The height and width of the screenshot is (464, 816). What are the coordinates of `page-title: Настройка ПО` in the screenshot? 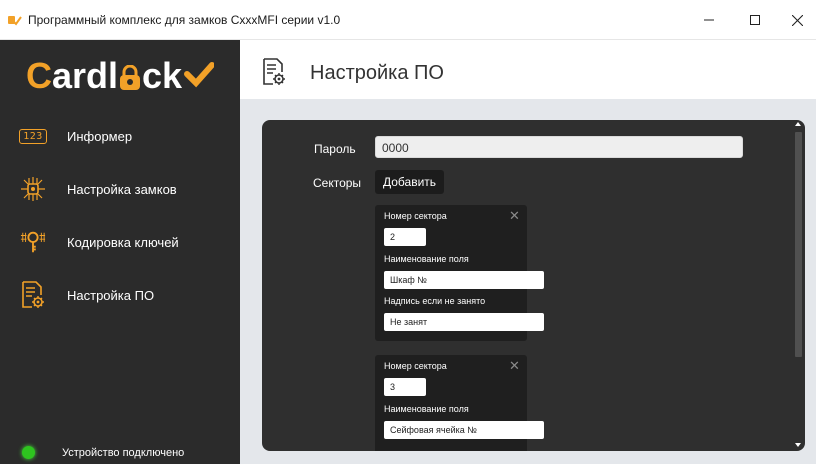 It's located at (377, 73).